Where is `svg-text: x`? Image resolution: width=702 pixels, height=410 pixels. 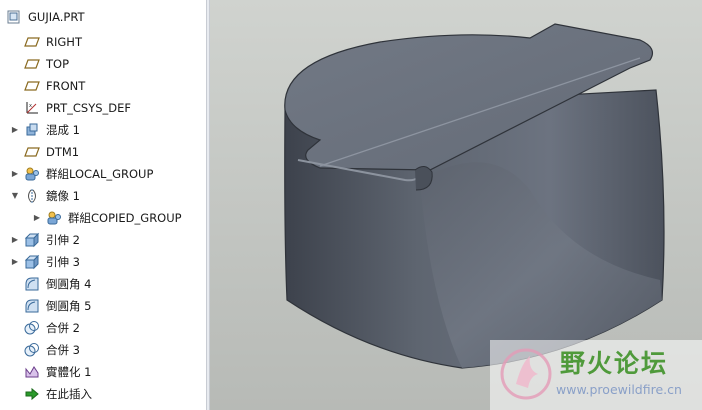
svg-text: x is located at coordinates (30, 106).